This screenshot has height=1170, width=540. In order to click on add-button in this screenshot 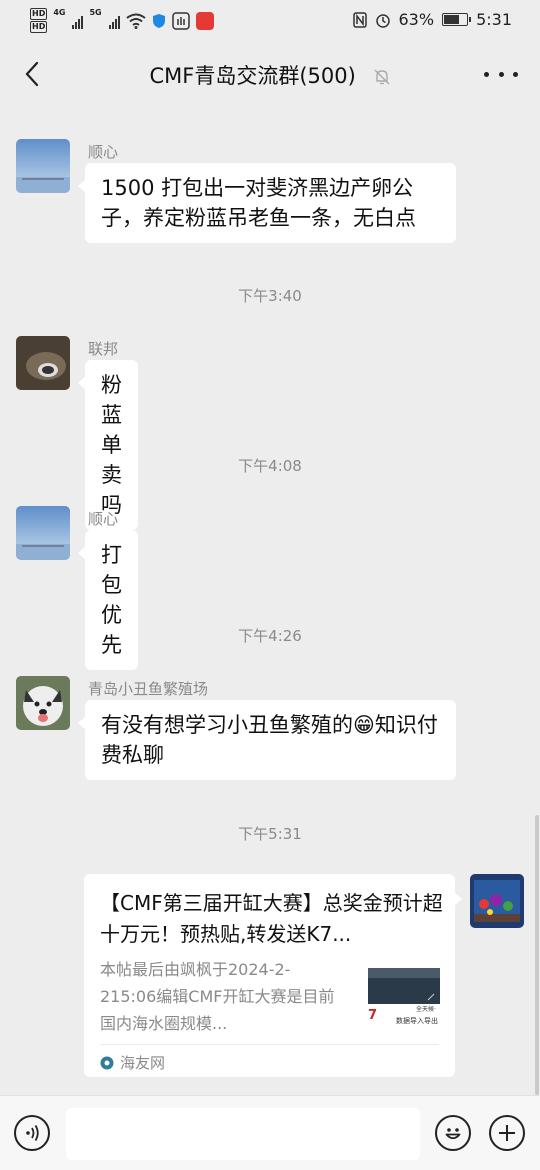, I will do `click(507, 1133)`.